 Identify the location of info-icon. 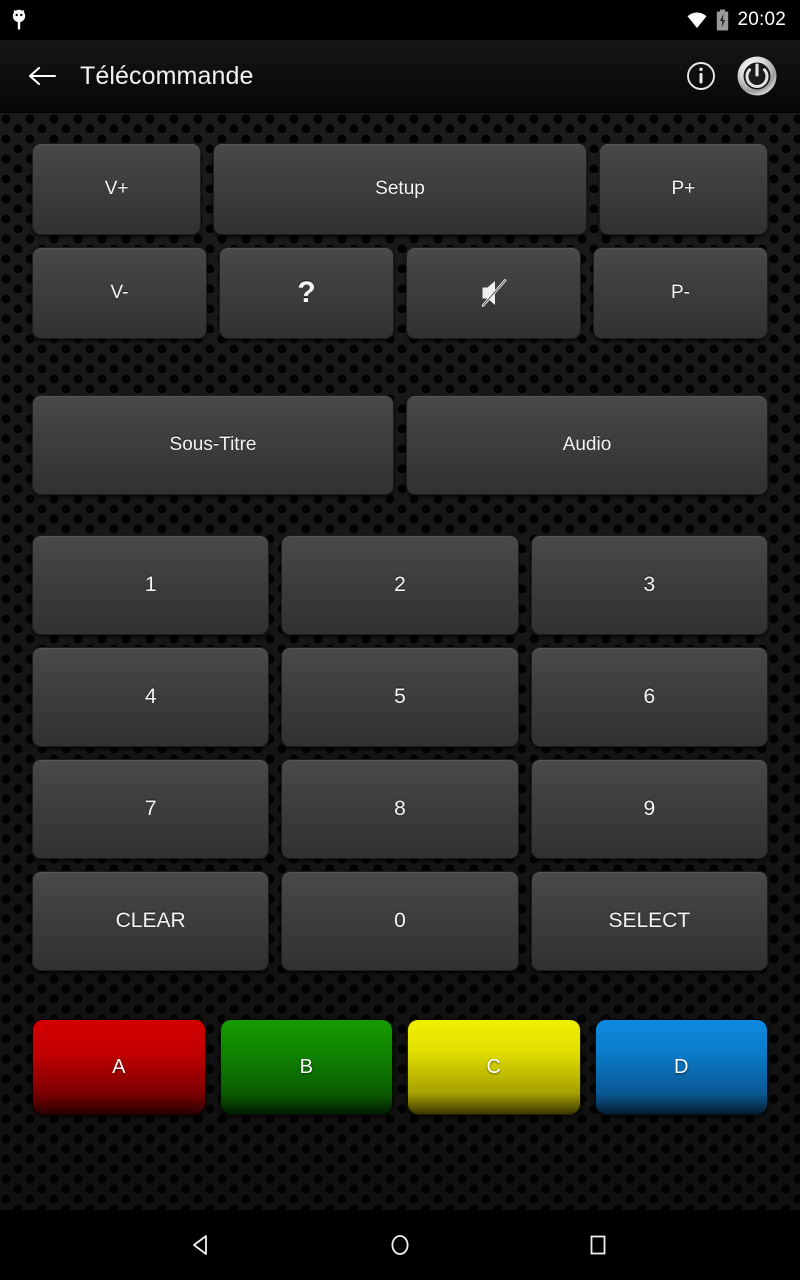
(701, 76).